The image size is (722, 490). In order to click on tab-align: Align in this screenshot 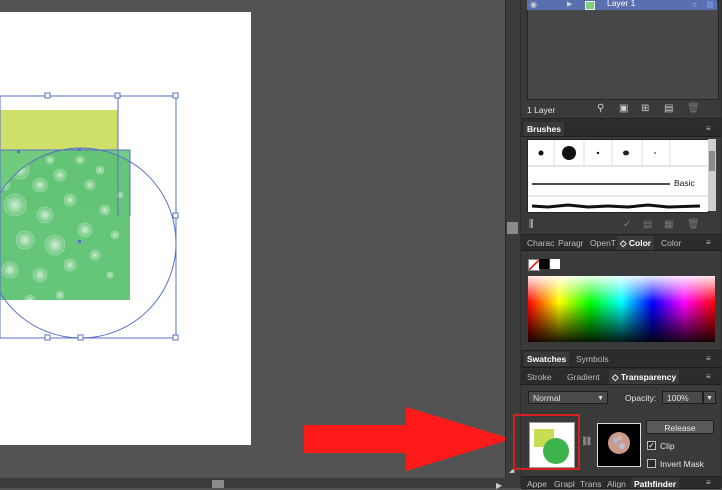, I will do `click(618, 483)`.